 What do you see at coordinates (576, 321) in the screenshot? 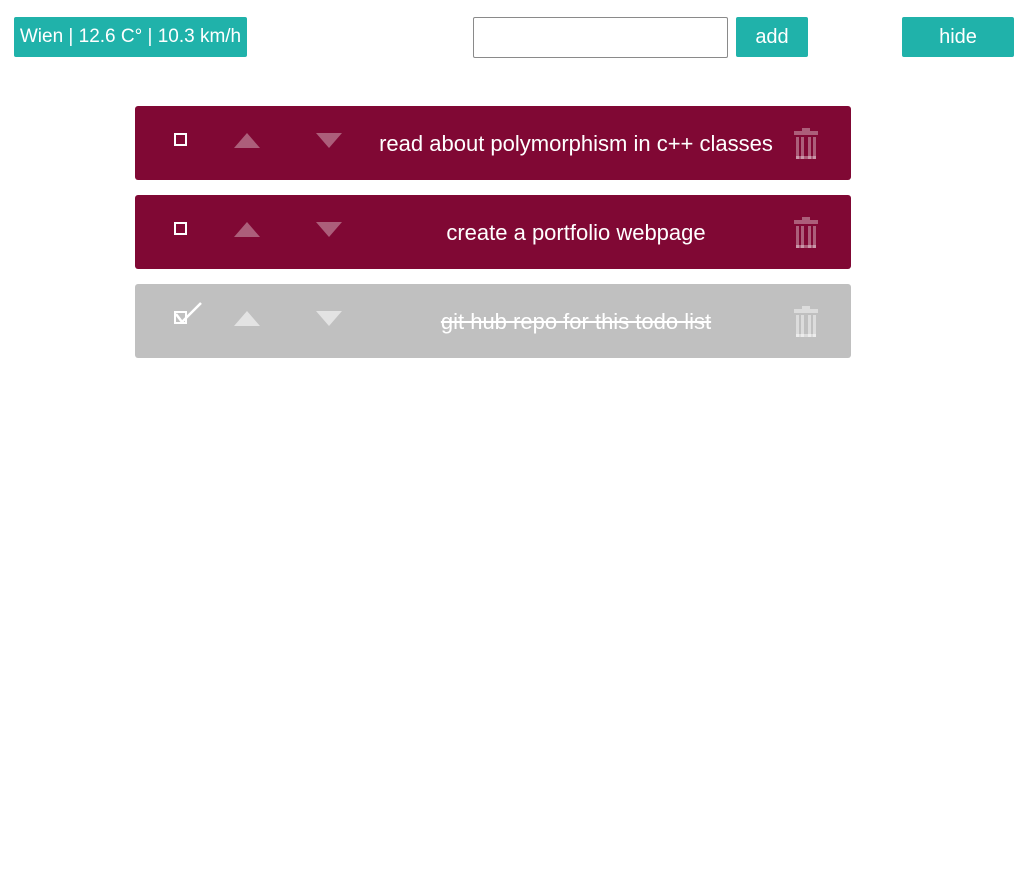
I see `todo-text: git hub repo for this todo list` at bounding box center [576, 321].